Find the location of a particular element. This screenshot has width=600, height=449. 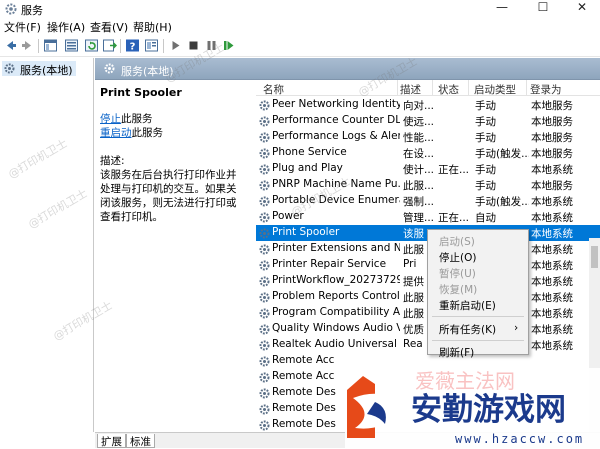

menu-help: 帮助(H) is located at coordinates (152, 27).